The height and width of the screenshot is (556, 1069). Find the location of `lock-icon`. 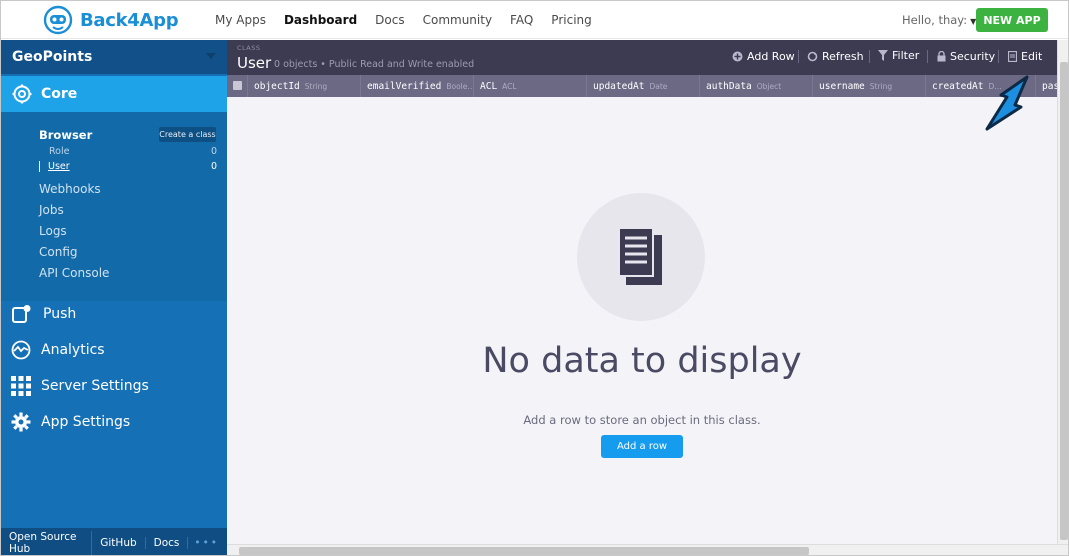

lock-icon is located at coordinates (941, 56).